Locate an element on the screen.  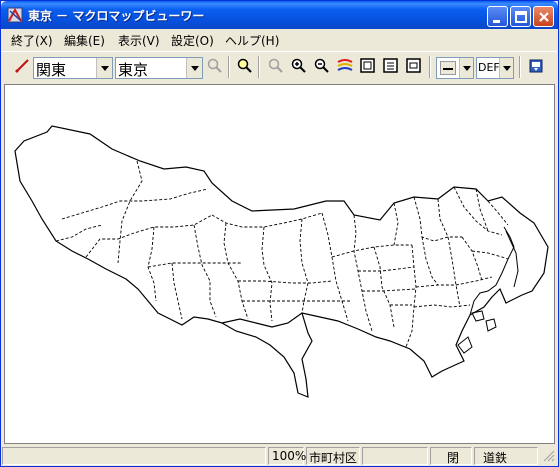
style-select: DEF is located at coordinates (495, 68).